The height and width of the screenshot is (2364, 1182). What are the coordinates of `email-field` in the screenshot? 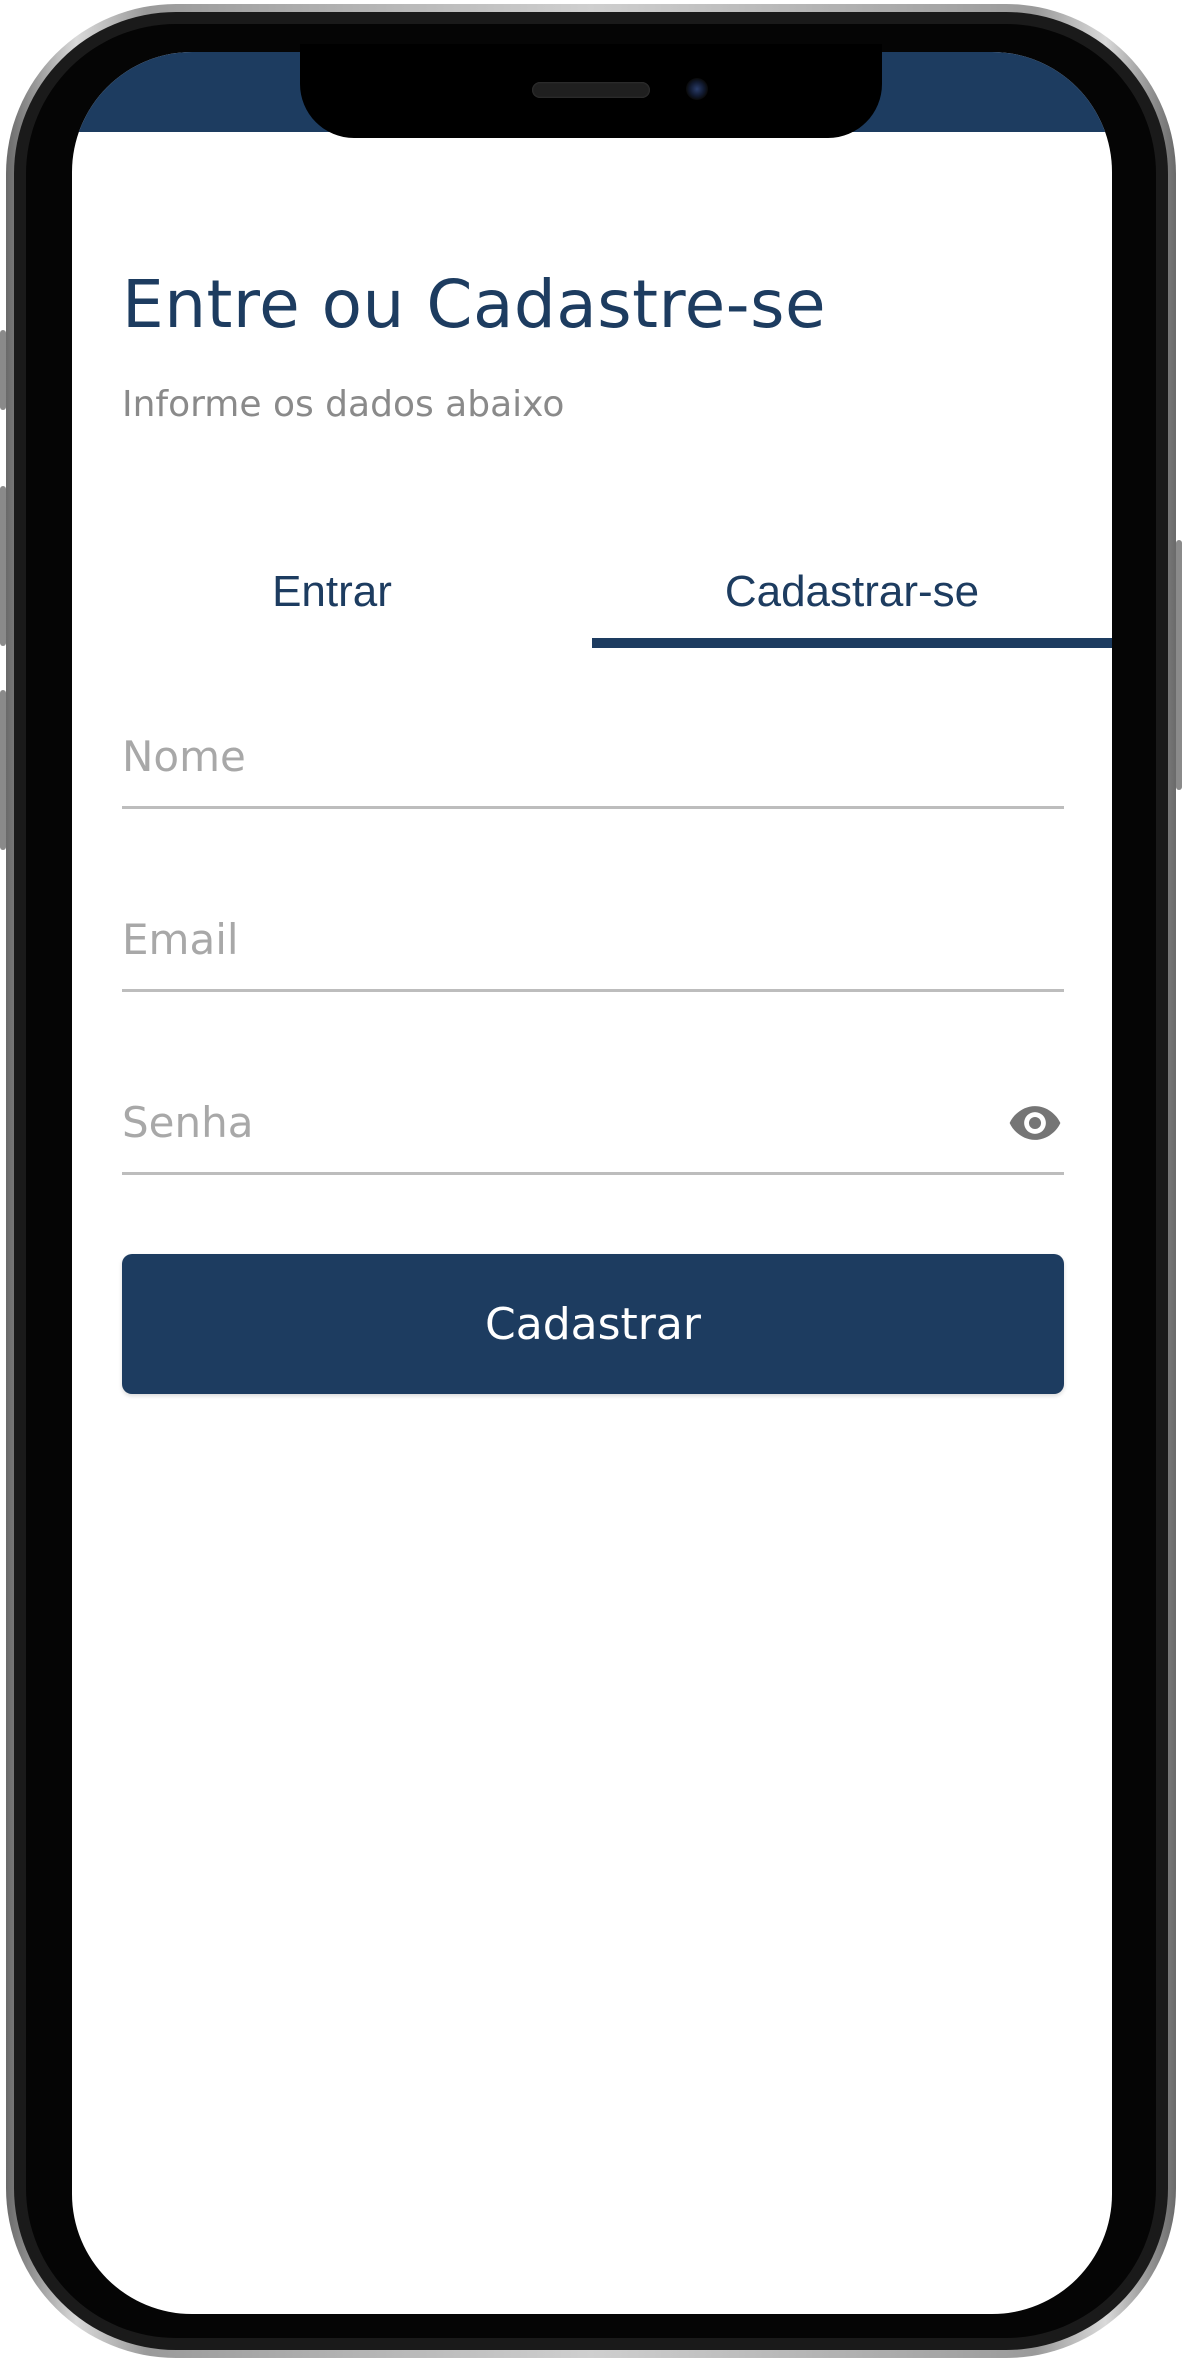 It's located at (593, 945).